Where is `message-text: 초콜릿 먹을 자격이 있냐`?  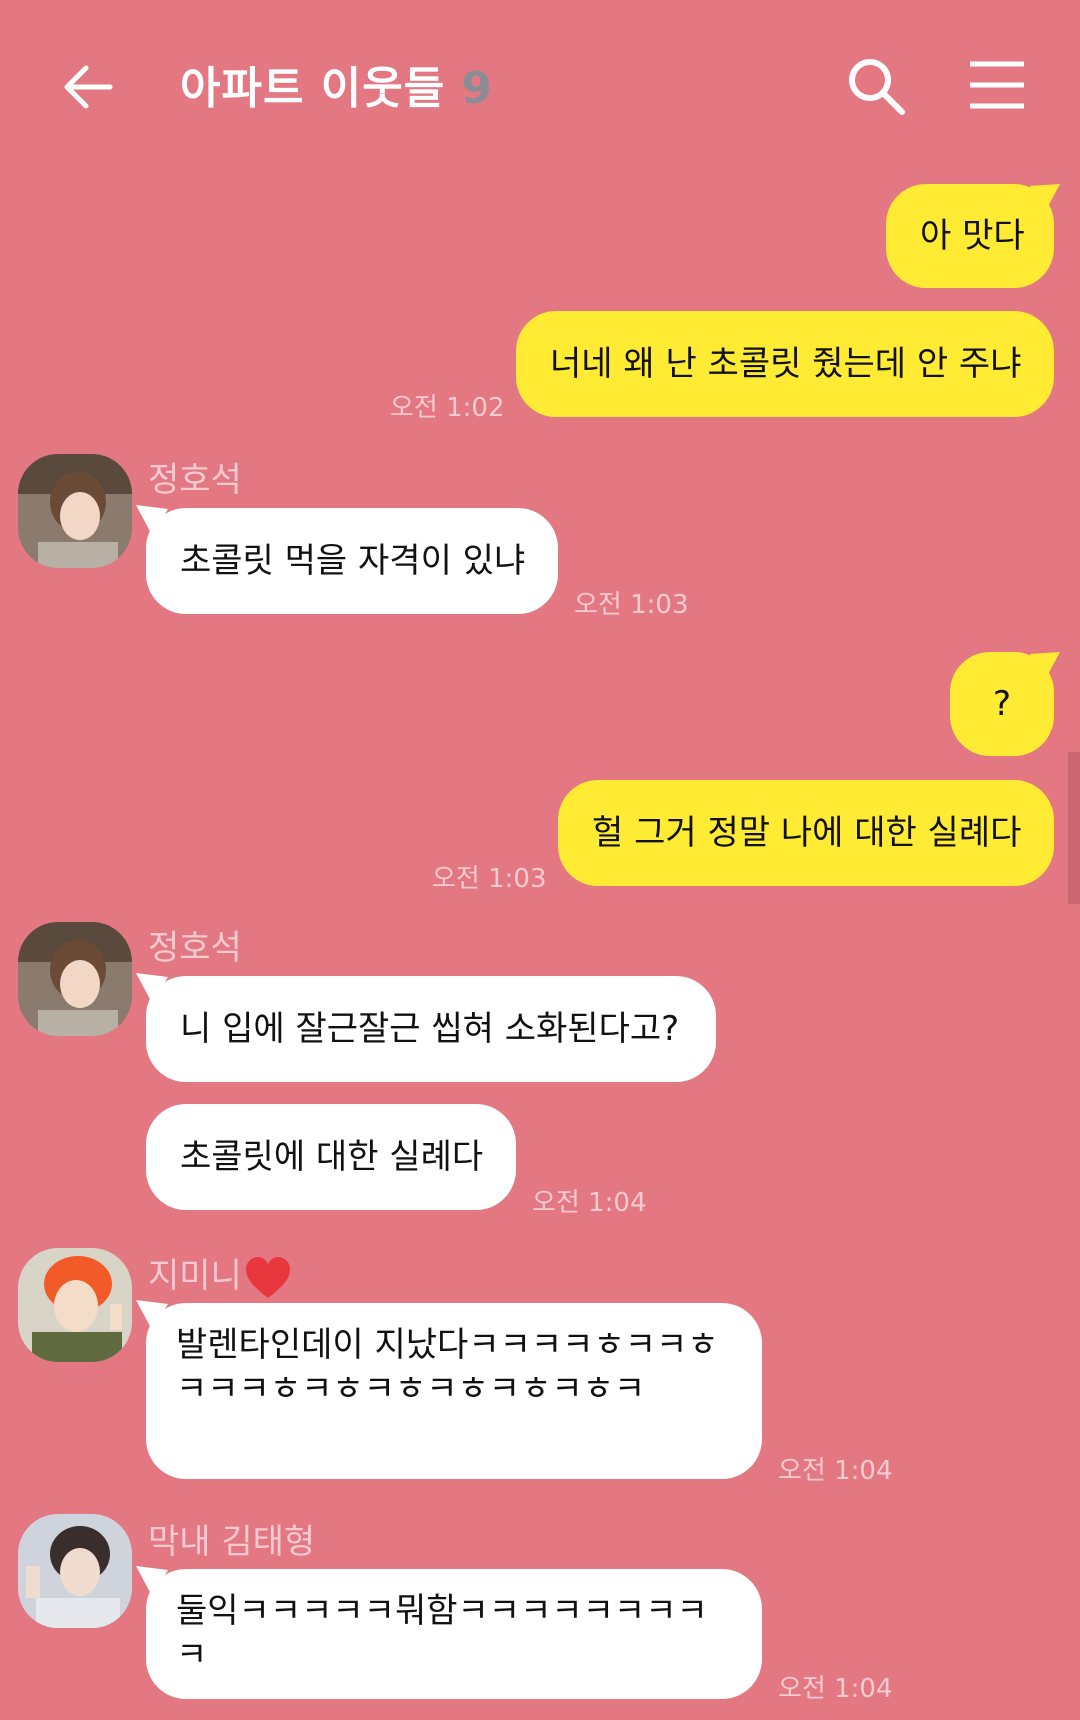
message-text: 초콜릿 먹을 자격이 있냐 is located at coordinates (353, 561).